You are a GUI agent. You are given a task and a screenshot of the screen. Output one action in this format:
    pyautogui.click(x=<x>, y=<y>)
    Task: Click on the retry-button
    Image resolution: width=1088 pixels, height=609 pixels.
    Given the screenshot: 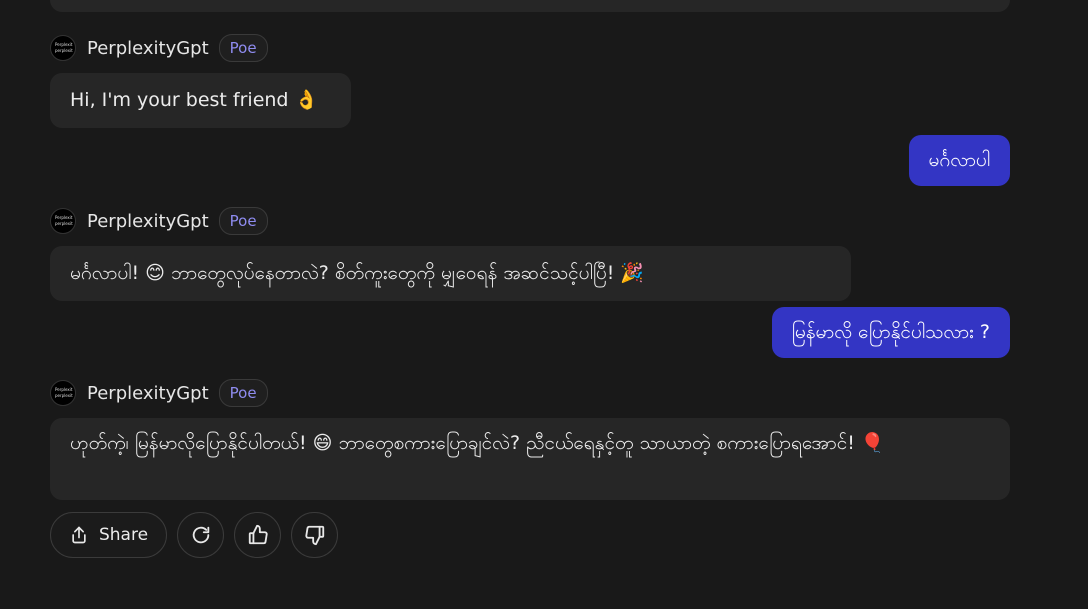 What is the action you would take?
    pyautogui.click(x=200, y=535)
    